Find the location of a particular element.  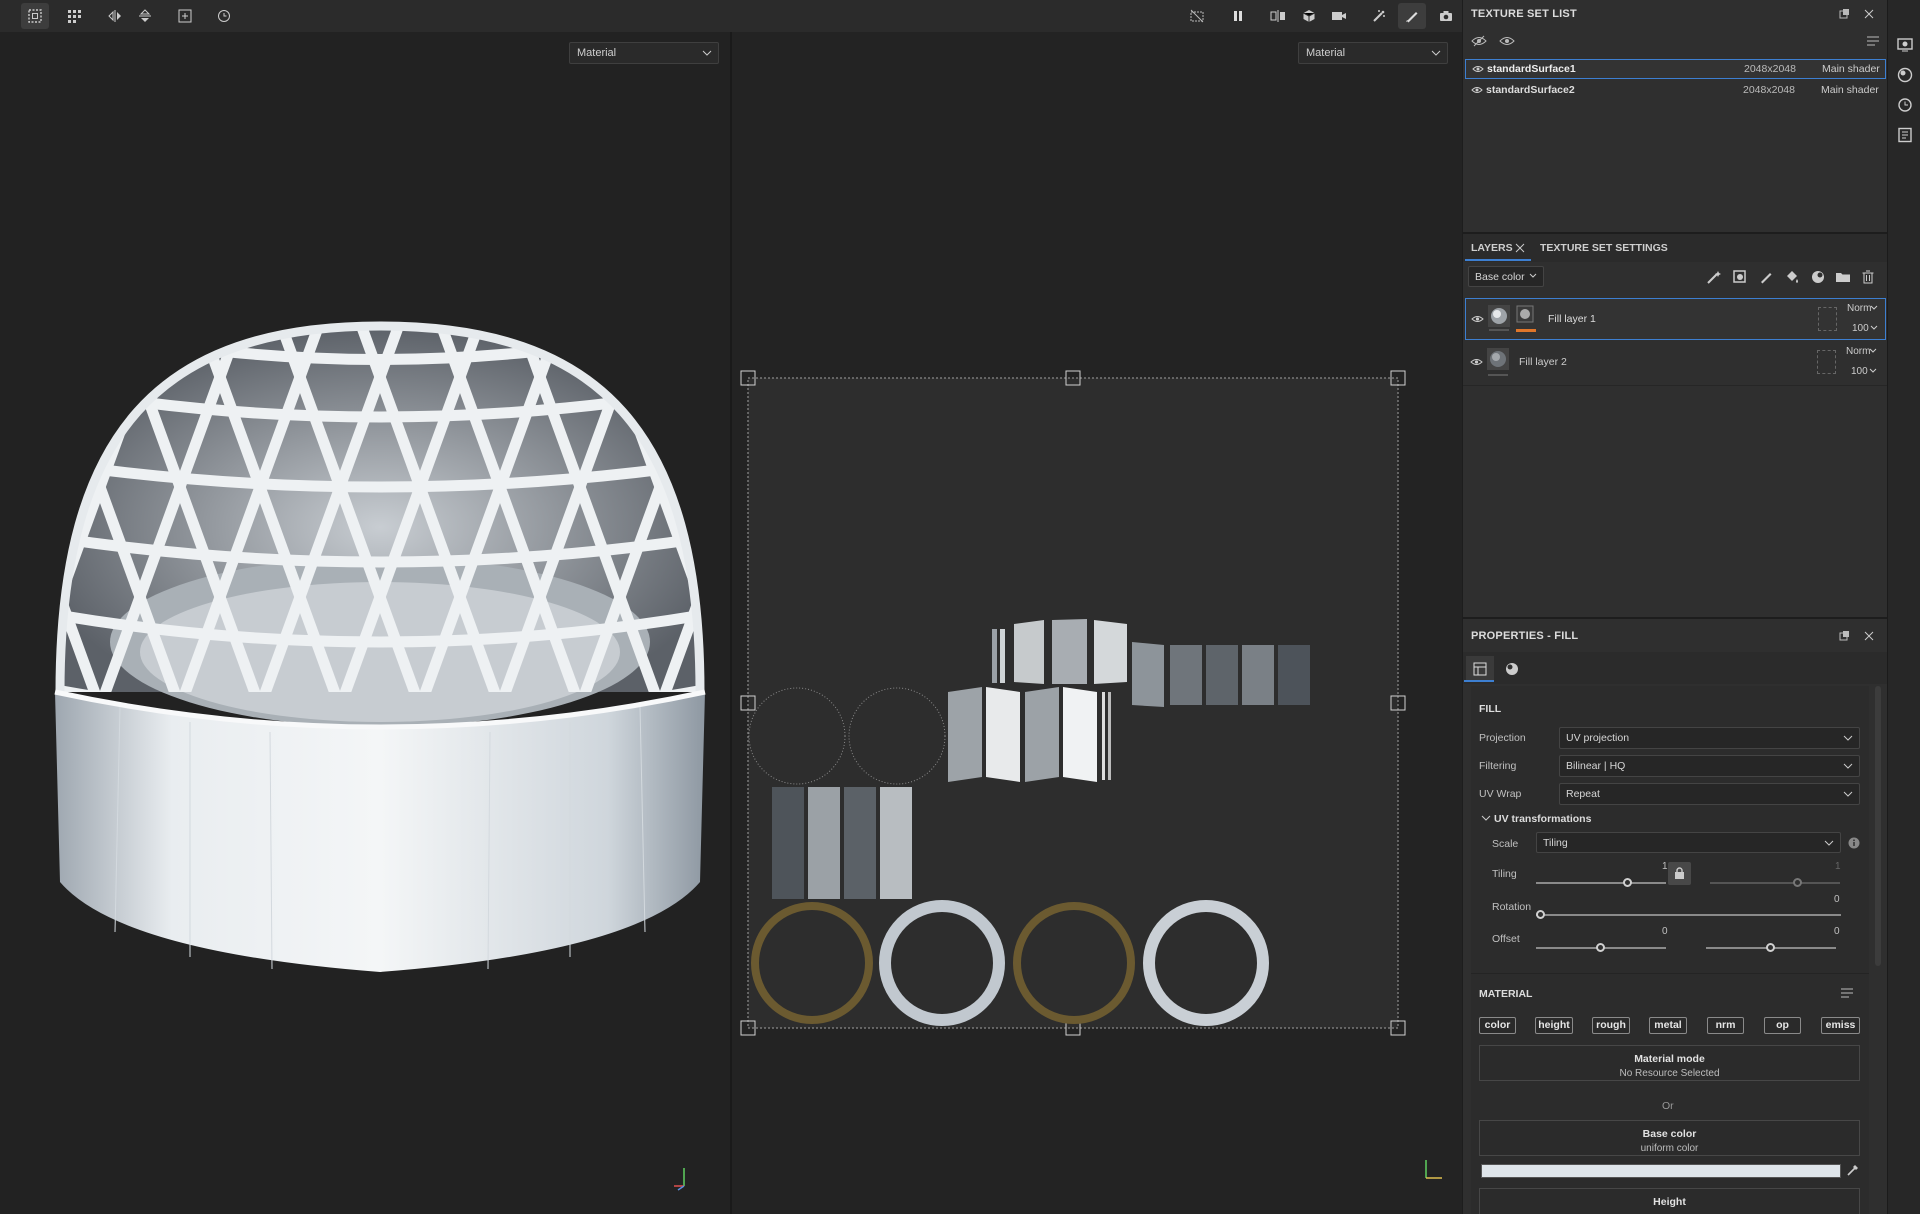

particles-icon is located at coordinates (1379, 16).